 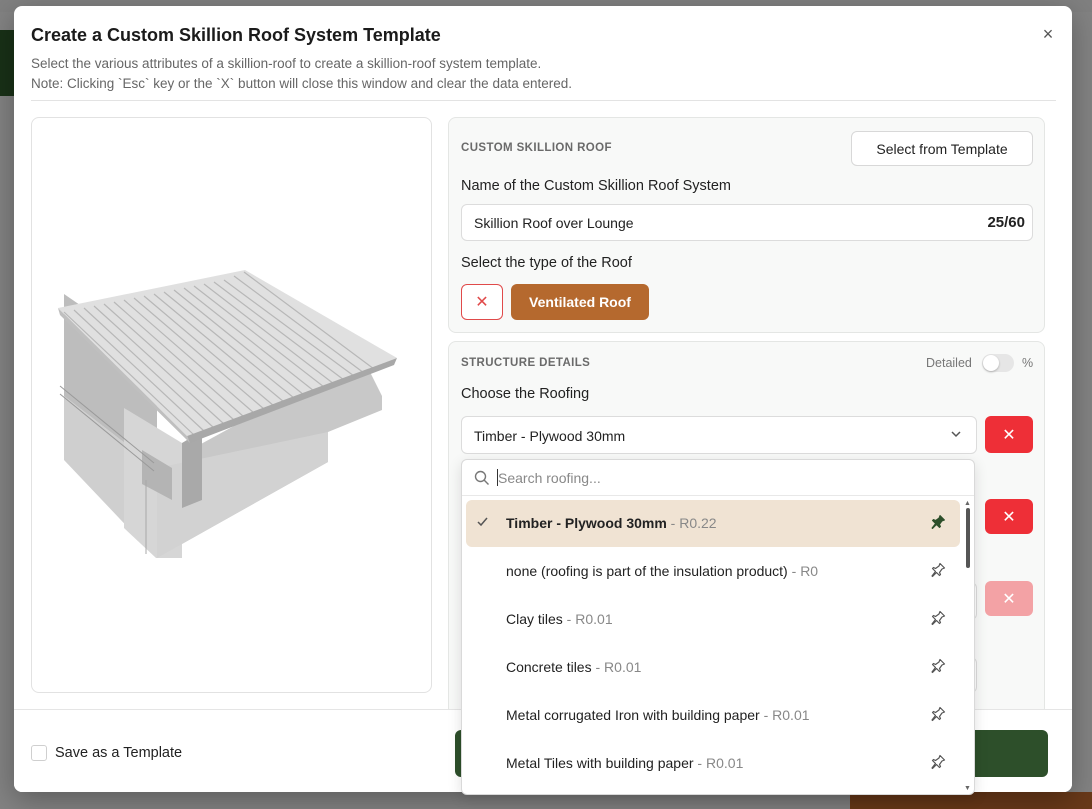 I want to click on detailed-toggle, so click(x=998, y=363).